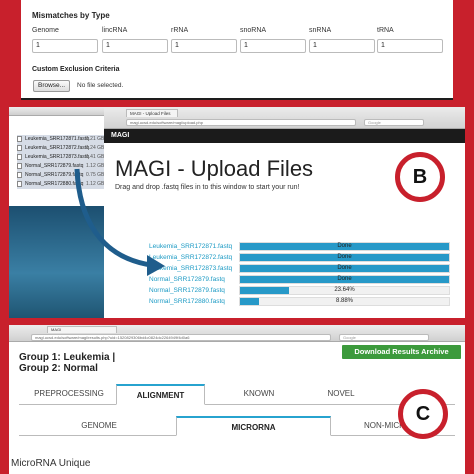 Image resolution: width=474 pixels, height=474 pixels. What do you see at coordinates (160, 394) in the screenshot?
I see `tab-alignment: ALIGNMENT` at bounding box center [160, 394].